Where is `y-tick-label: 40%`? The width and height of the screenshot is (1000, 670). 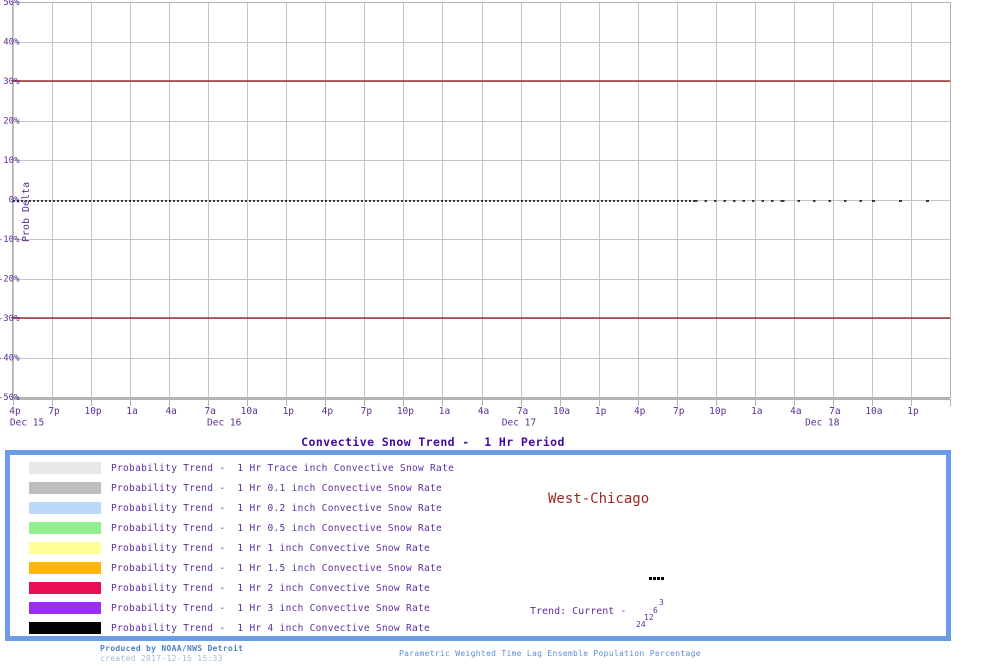 y-tick-label: 40% is located at coordinates (11, 43).